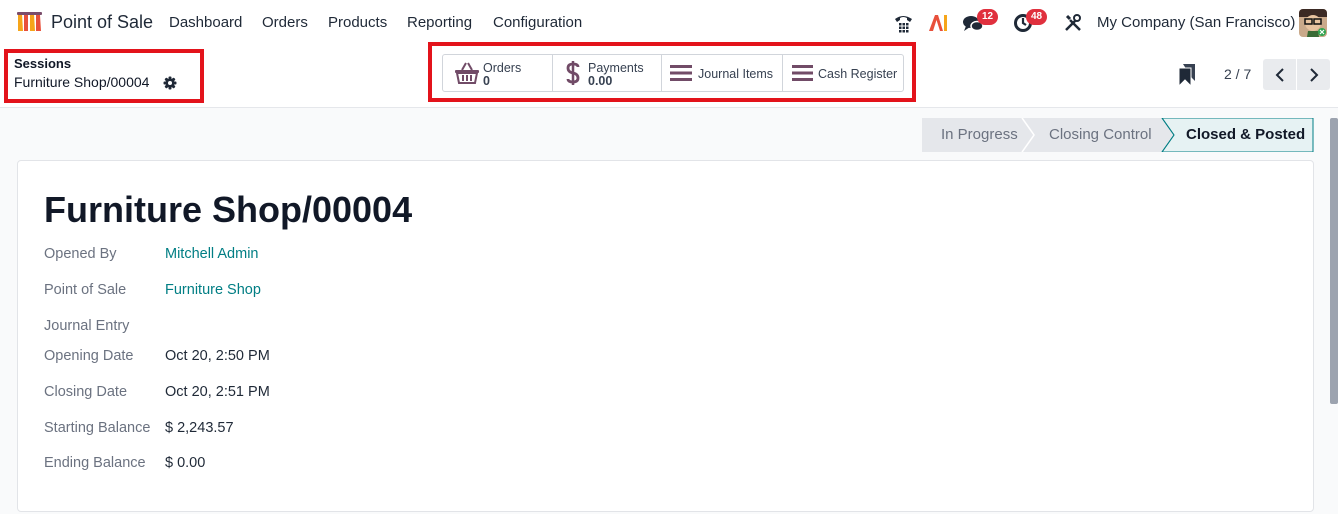 This screenshot has height=514, width=1338. I want to click on pager-next-button, so click(1313, 74).